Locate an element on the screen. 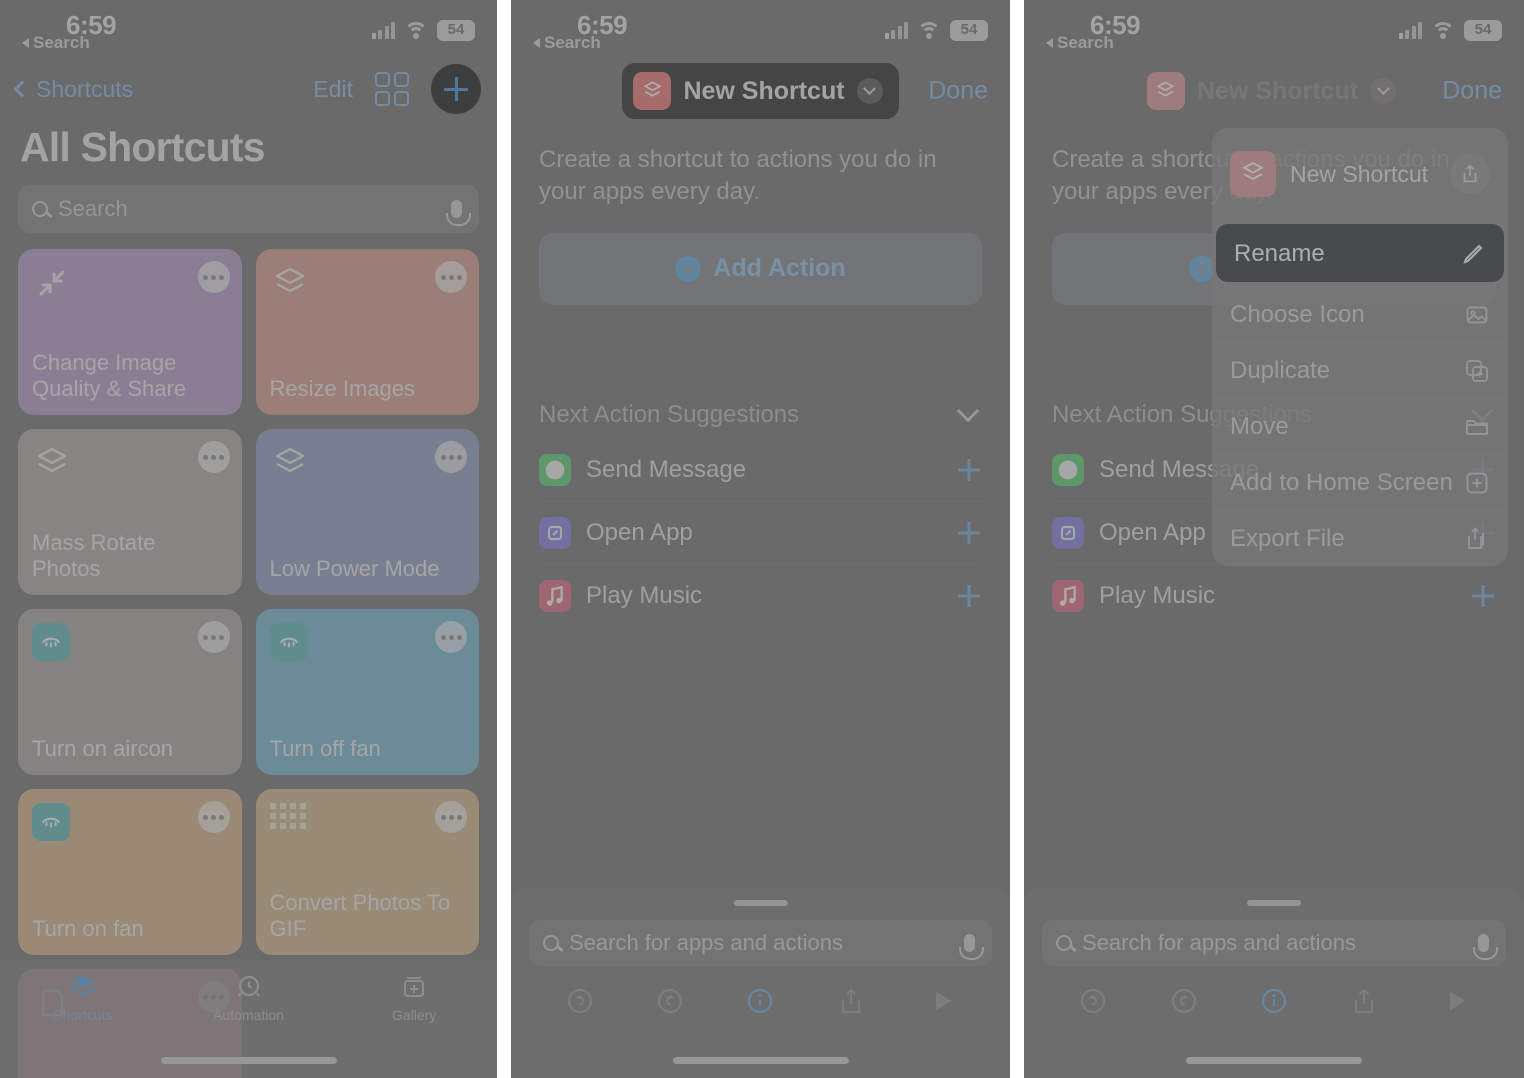  context-menu-header: New Shortcut is located at coordinates (1360, 174).